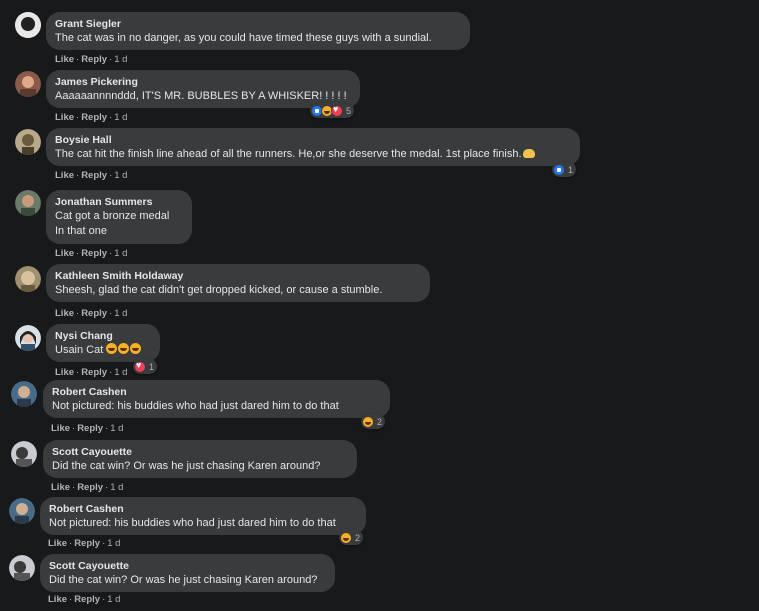  Describe the element at coordinates (202, 82) in the screenshot. I see `comment-author: James Pickering` at that location.